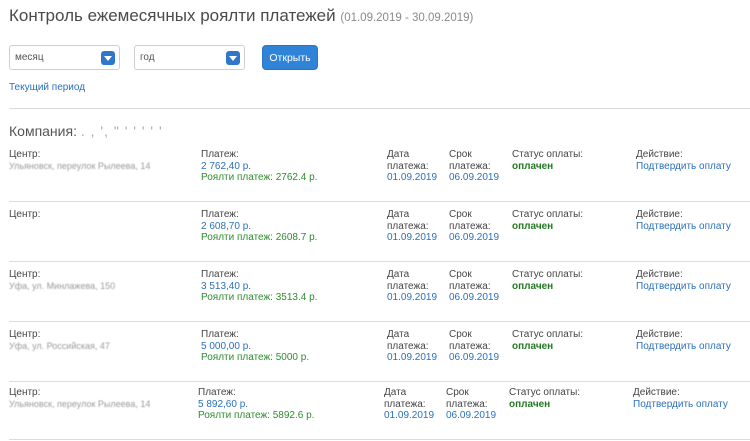  I want to click on center-address: Уфа, ул. Российская, 47, so click(59, 345).